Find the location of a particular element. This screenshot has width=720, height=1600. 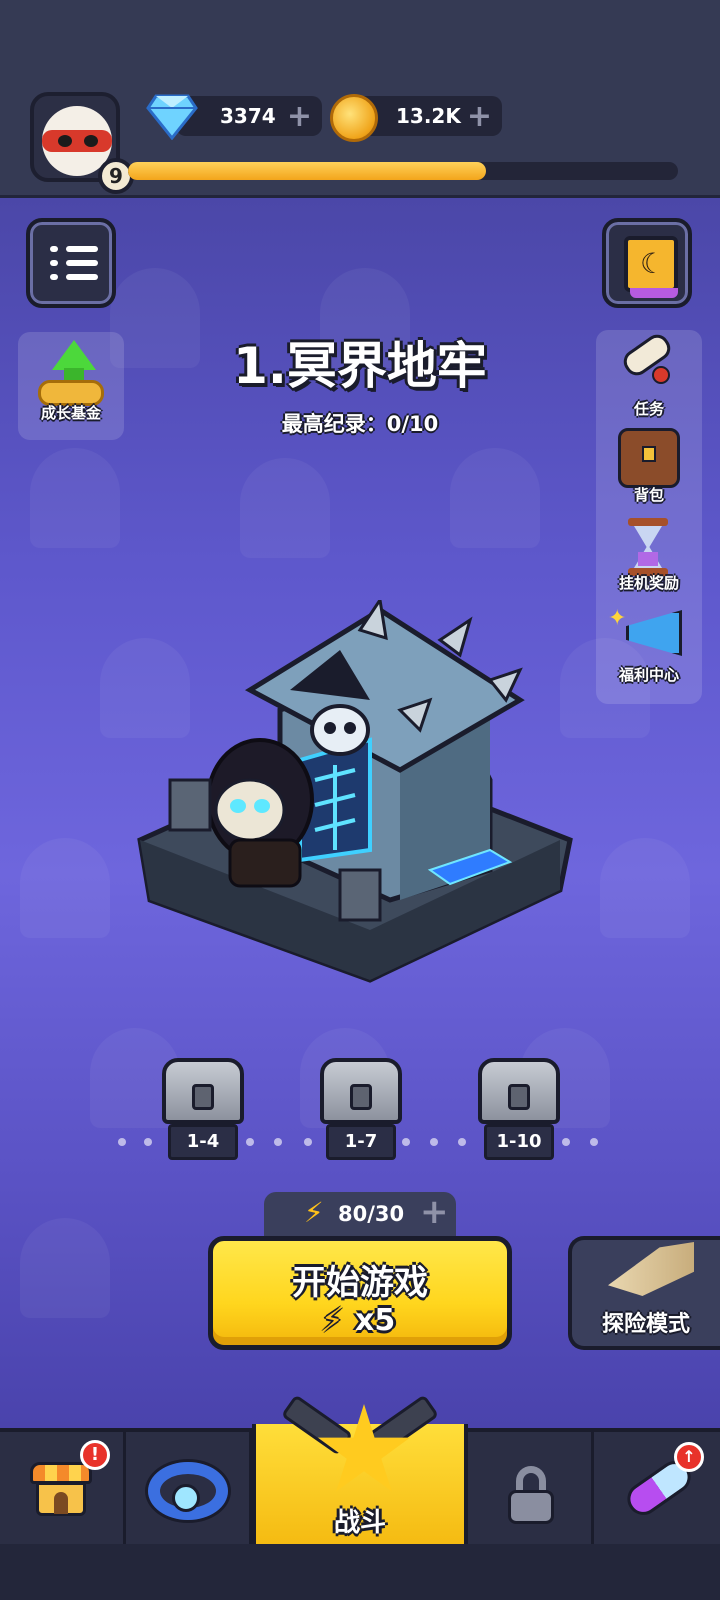

xp-progress-bar is located at coordinates (403, 171).